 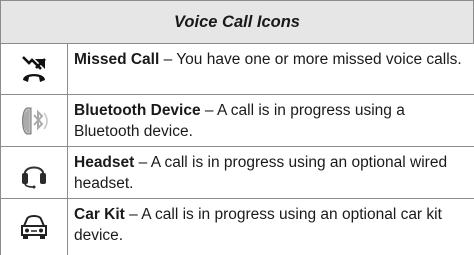 I want to click on row-description: You have one or more missed voice calls., so click(x=319, y=59).